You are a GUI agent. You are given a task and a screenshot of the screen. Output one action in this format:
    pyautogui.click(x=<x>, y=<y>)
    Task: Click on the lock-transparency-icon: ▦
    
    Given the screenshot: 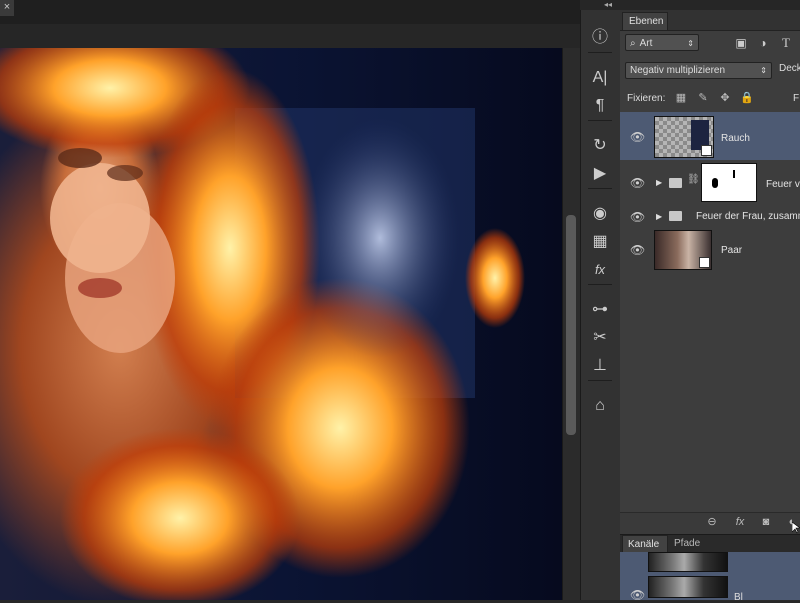 What is the action you would take?
    pyautogui.click(x=681, y=98)
    